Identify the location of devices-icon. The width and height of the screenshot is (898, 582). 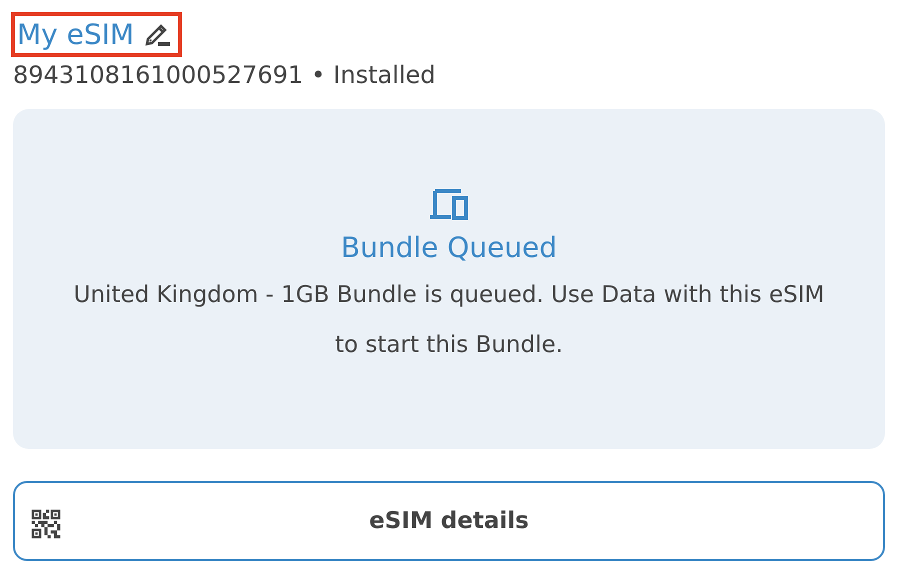
(449, 204).